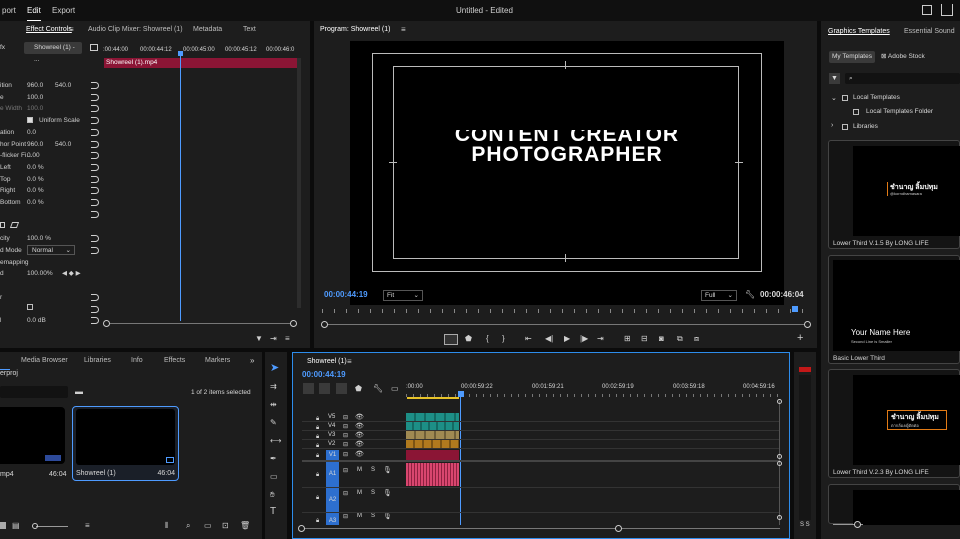  Describe the element at coordinates (432, 444) in the screenshot. I see `clip-v2` at that location.